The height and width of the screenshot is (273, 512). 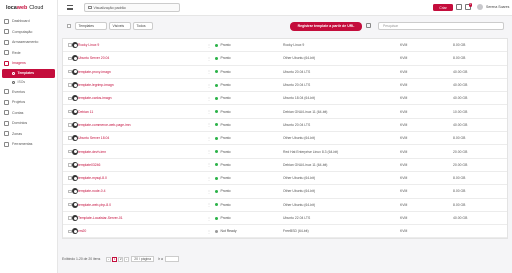 What do you see at coordinates (120, 26) in the screenshot?
I see `scope-filter: Visíveis` at bounding box center [120, 26].